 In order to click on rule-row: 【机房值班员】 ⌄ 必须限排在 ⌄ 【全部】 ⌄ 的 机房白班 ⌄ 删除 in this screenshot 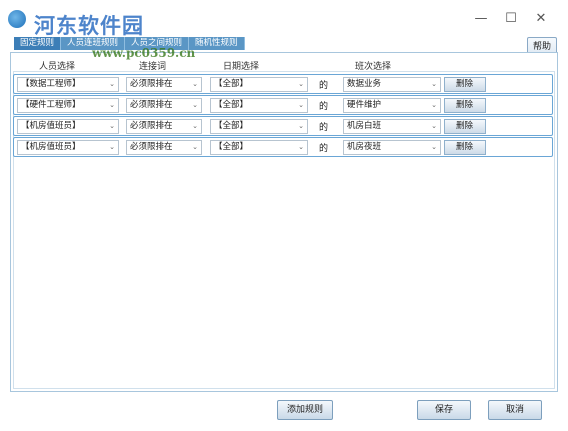, I will do `click(283, 126)`.